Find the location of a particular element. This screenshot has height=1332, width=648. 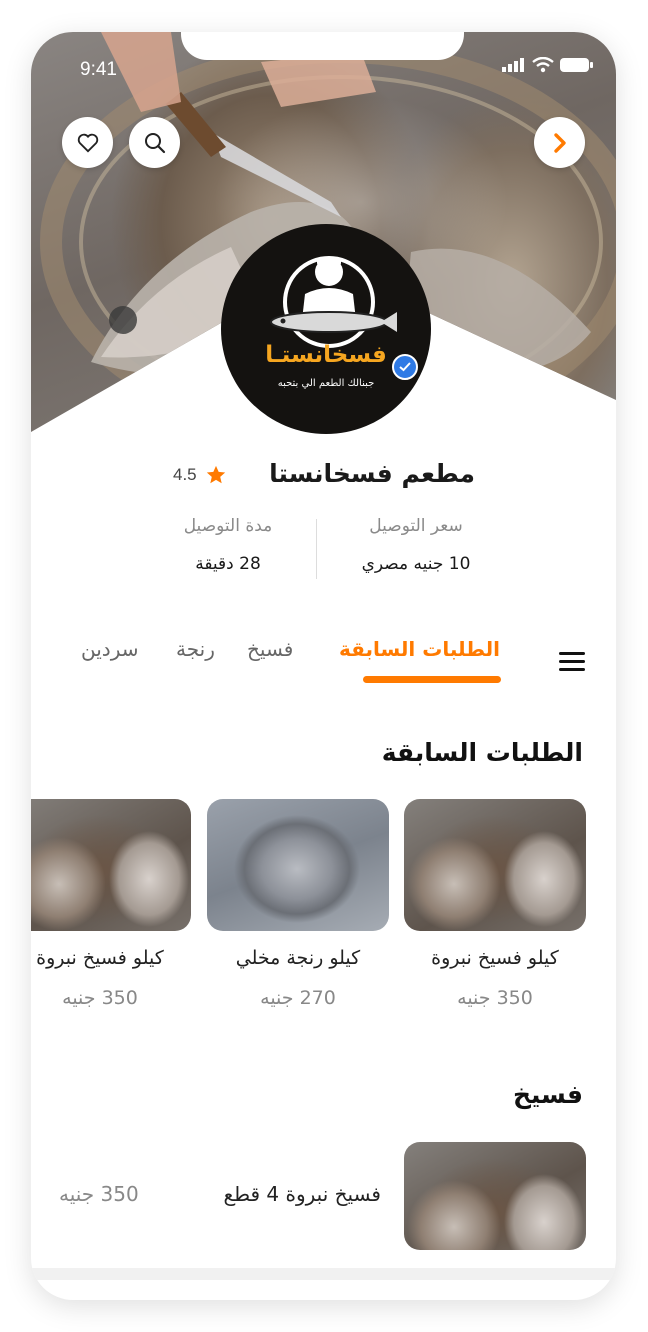

search-button is located at coordinates (154, 142).